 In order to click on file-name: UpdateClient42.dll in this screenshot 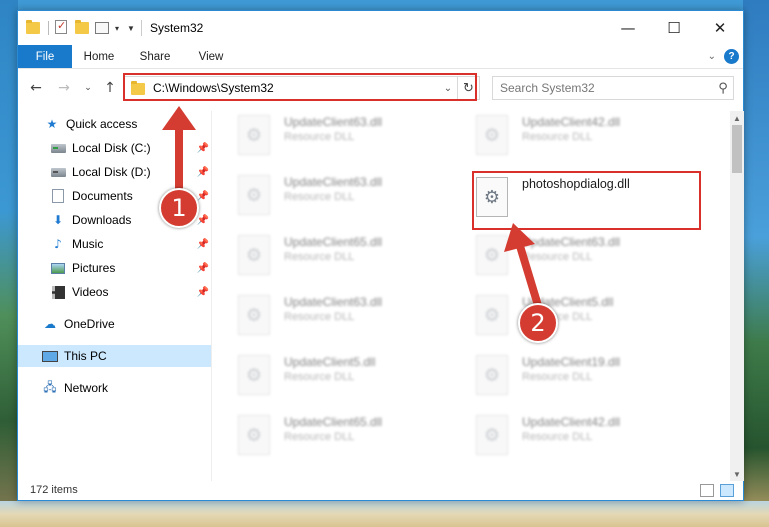, I will do `click(571, 422)`.